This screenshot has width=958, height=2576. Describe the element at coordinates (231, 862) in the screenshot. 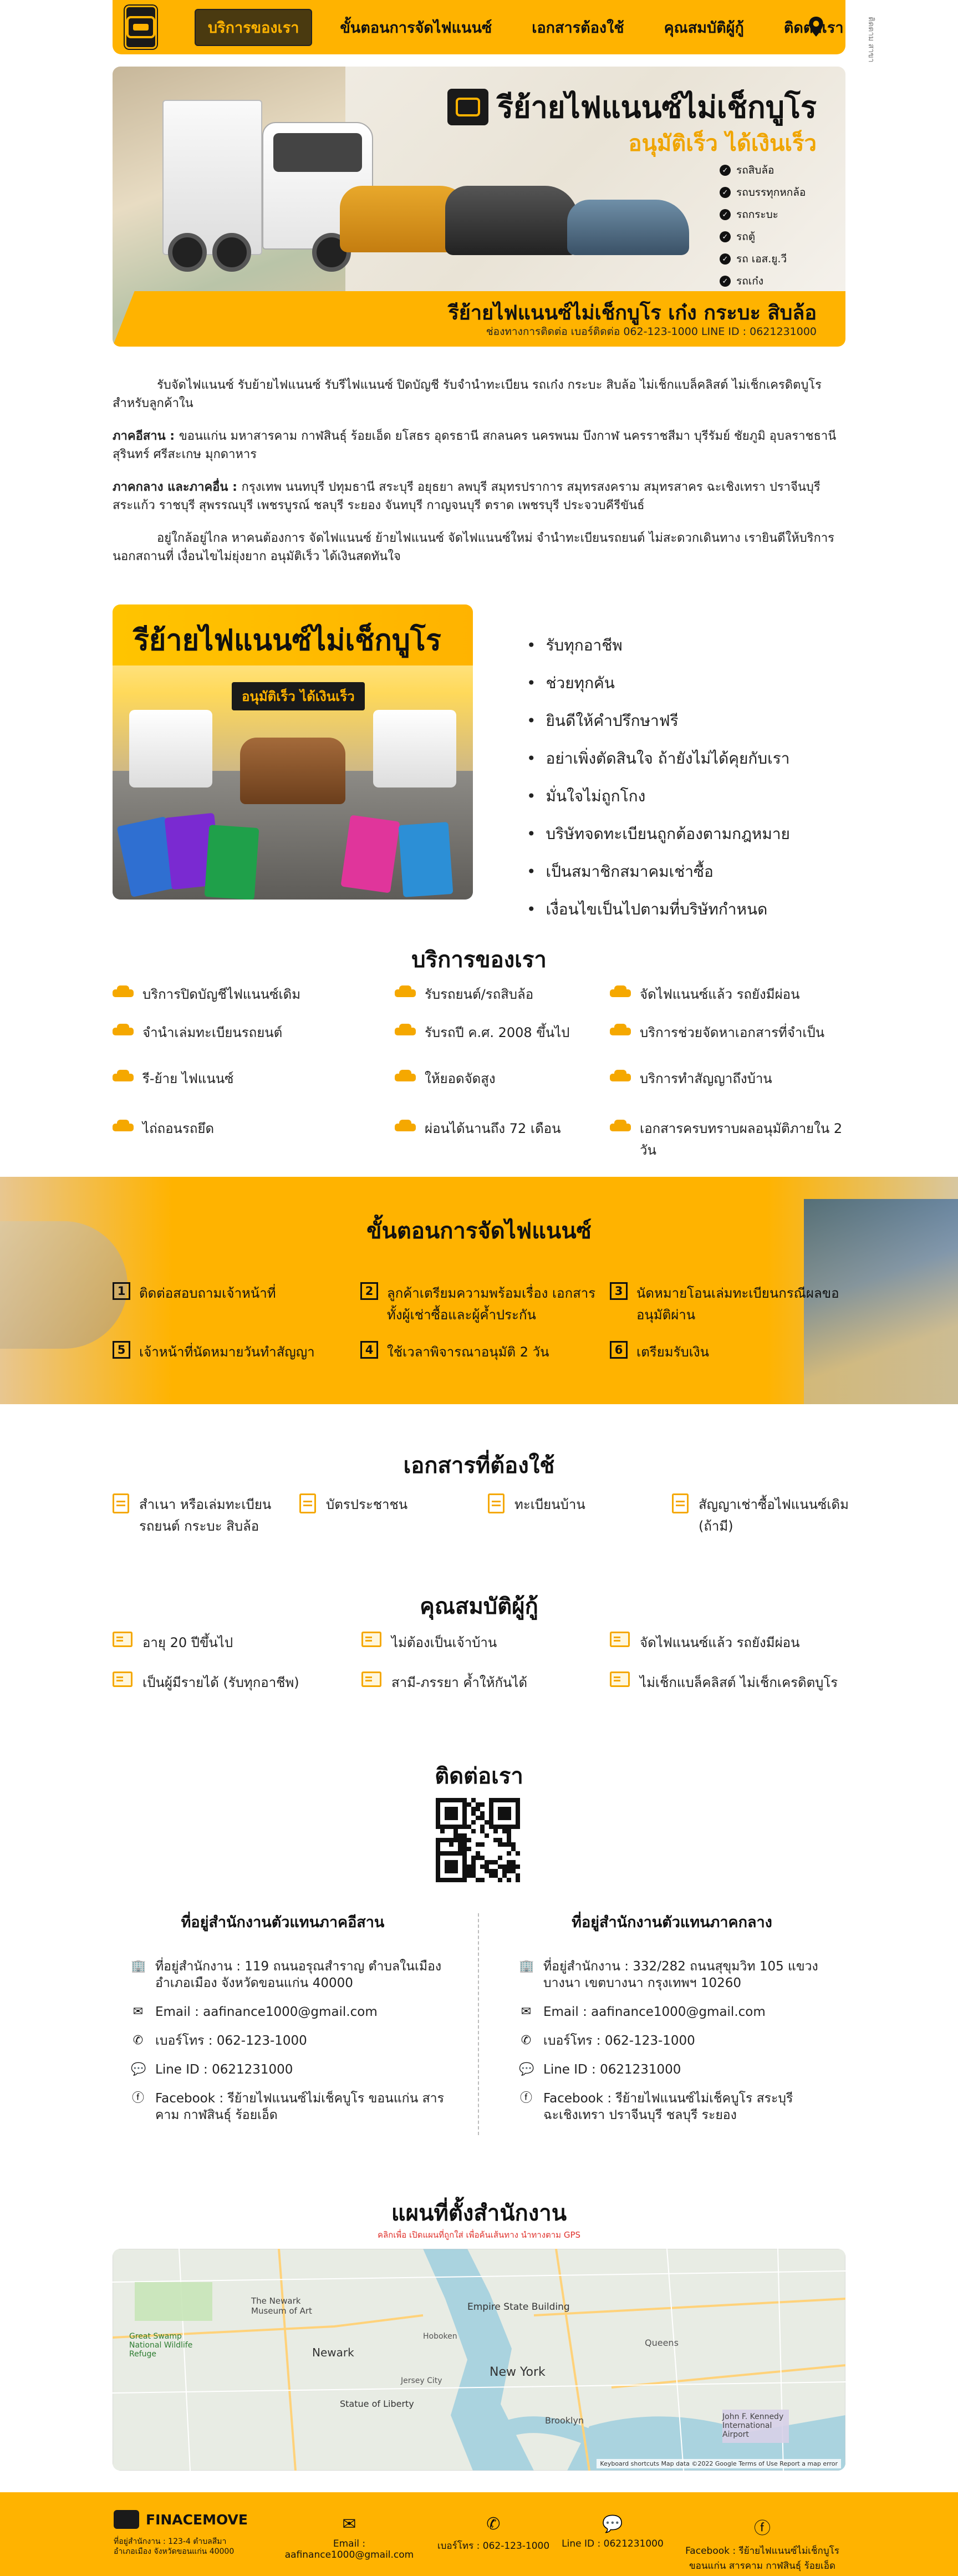

I see `car-book-image` at that location.